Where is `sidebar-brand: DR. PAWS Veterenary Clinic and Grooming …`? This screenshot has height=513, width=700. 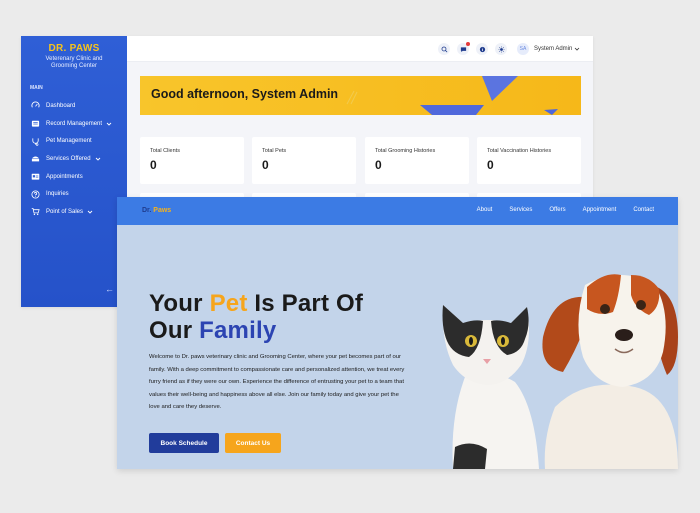
sidebar-brand: DR. PAWS Veterenary Clinic and Grooming … is located at coordinates (74, 53).